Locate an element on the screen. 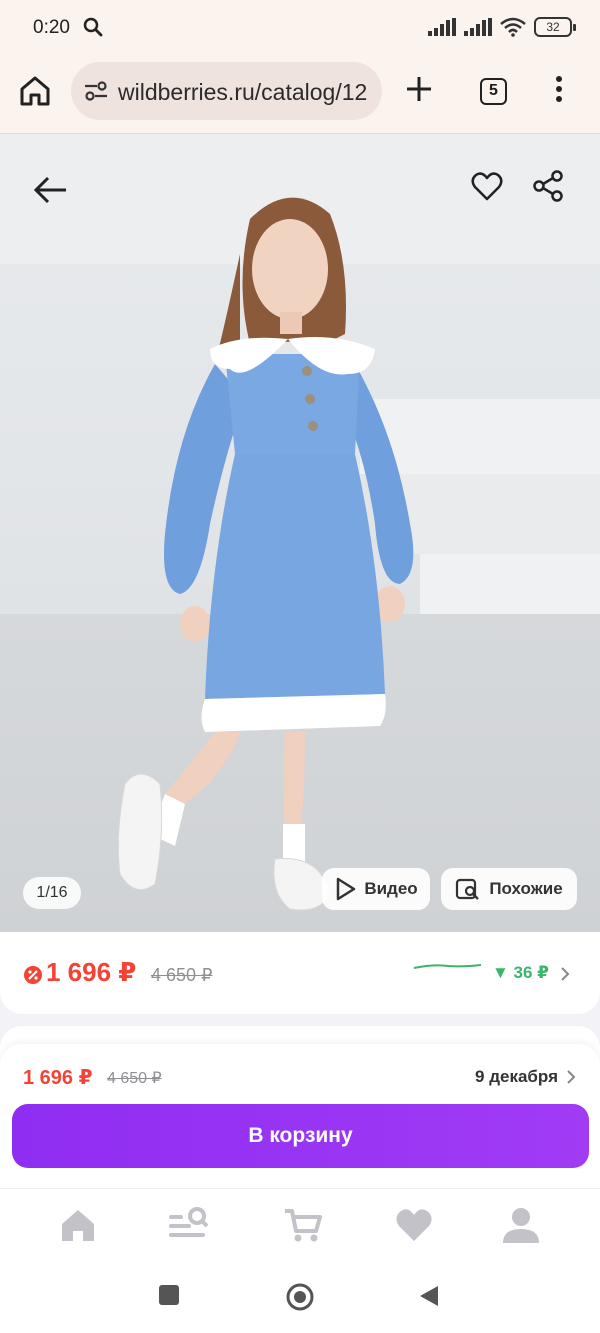 This screenshot has height=1333, width=600. price-trend-value: ▼ 36 ₽ is located at coordinates (520, 973).